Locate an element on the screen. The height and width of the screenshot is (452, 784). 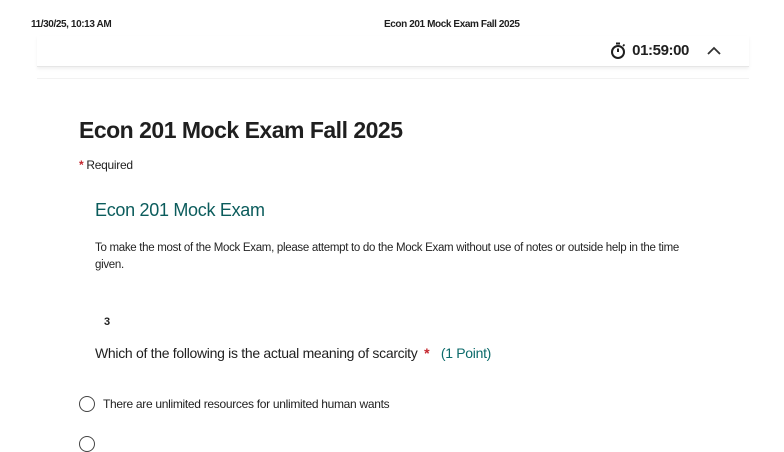
collapse-timer-button is located at coordinates (714, 51).